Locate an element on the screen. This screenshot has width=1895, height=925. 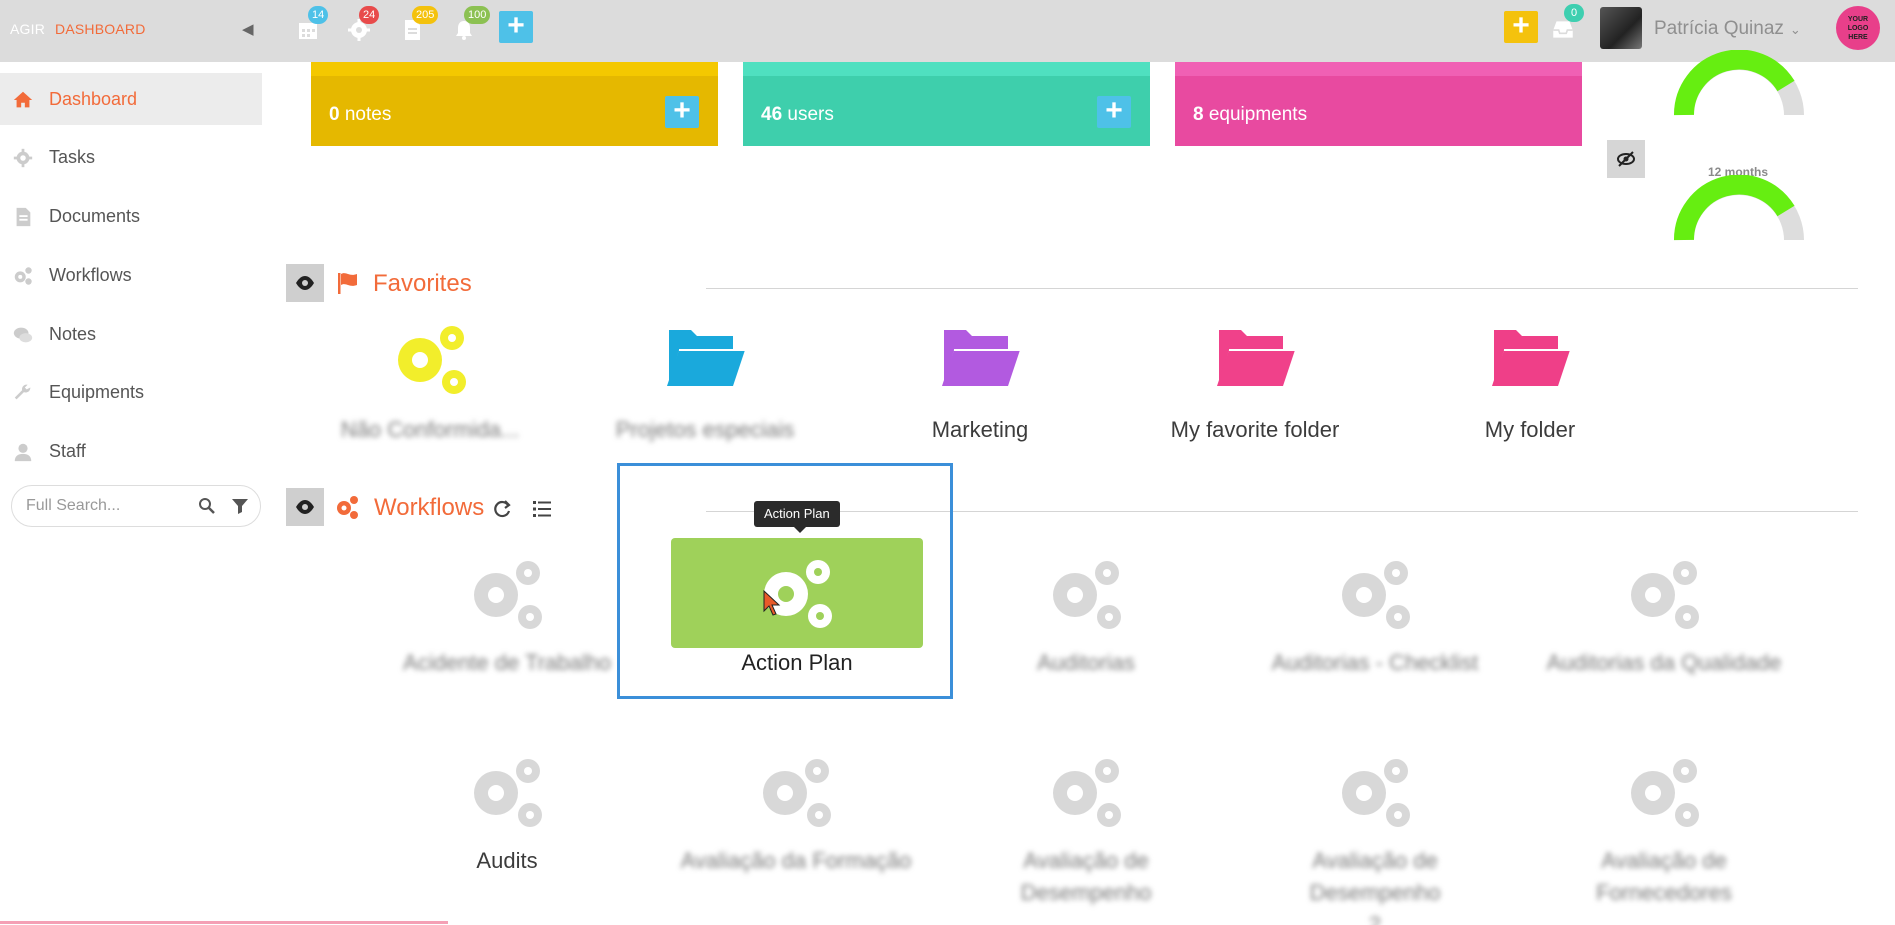
chevron-down-icon: ⌄ is located at coordinates (1795, 29).